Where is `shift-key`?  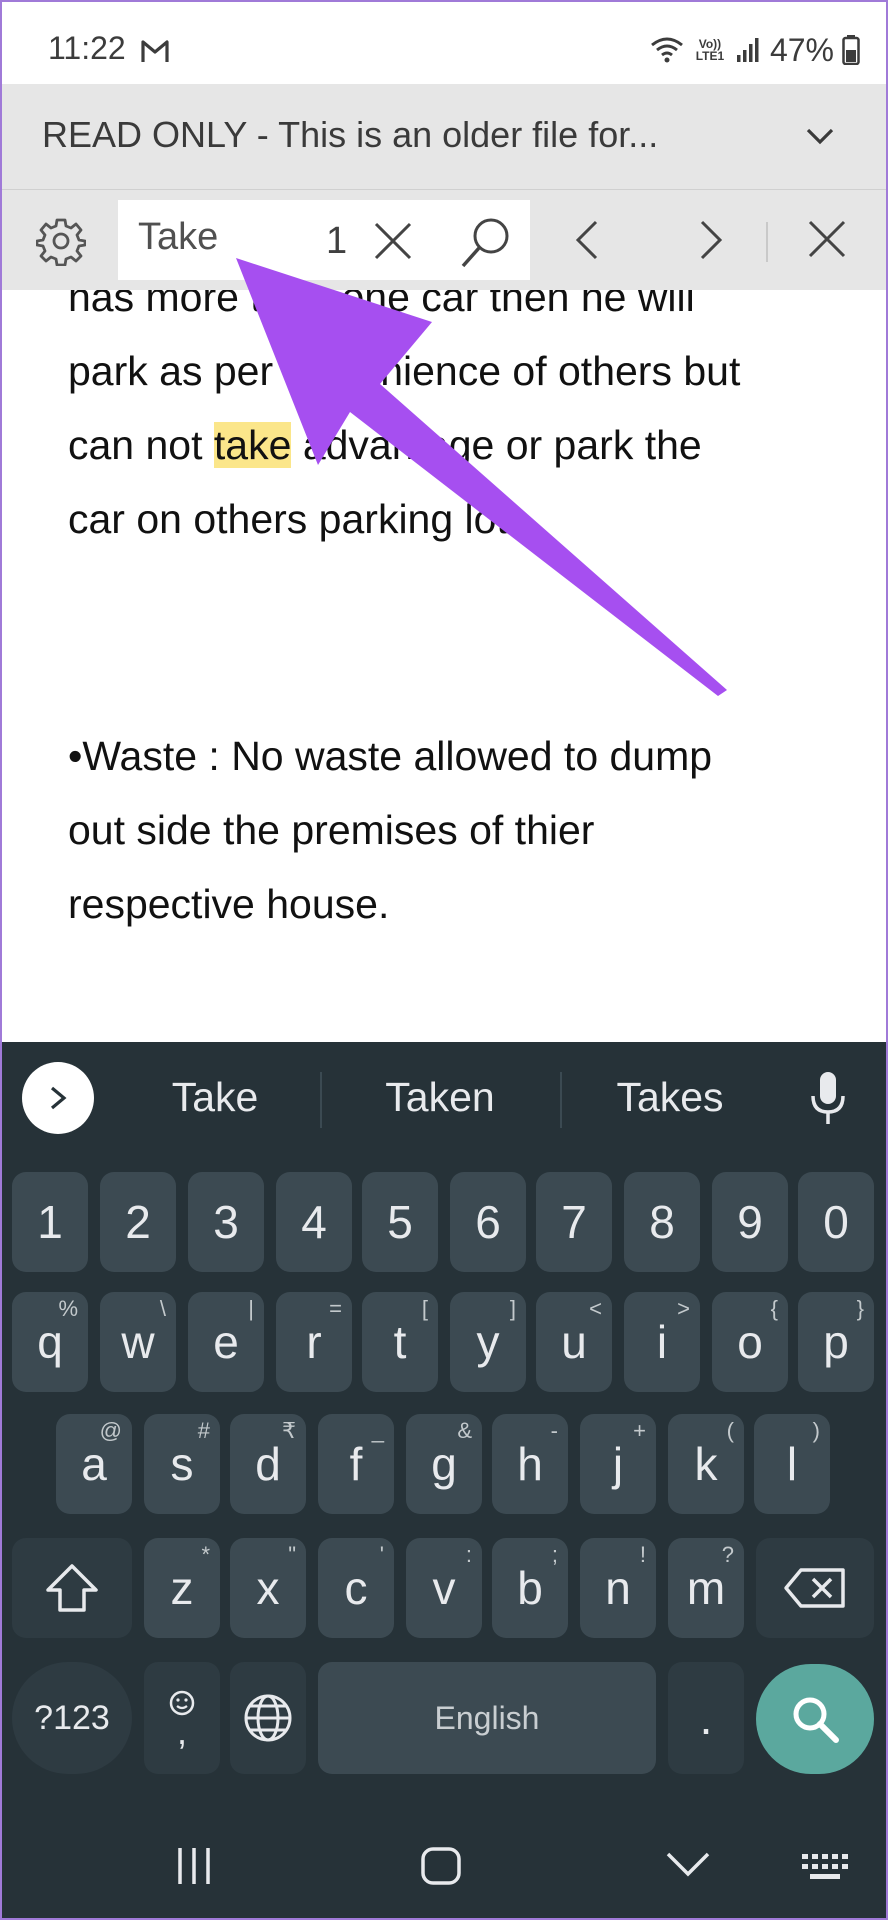
shift-key is located at coordinates (72, 1588).